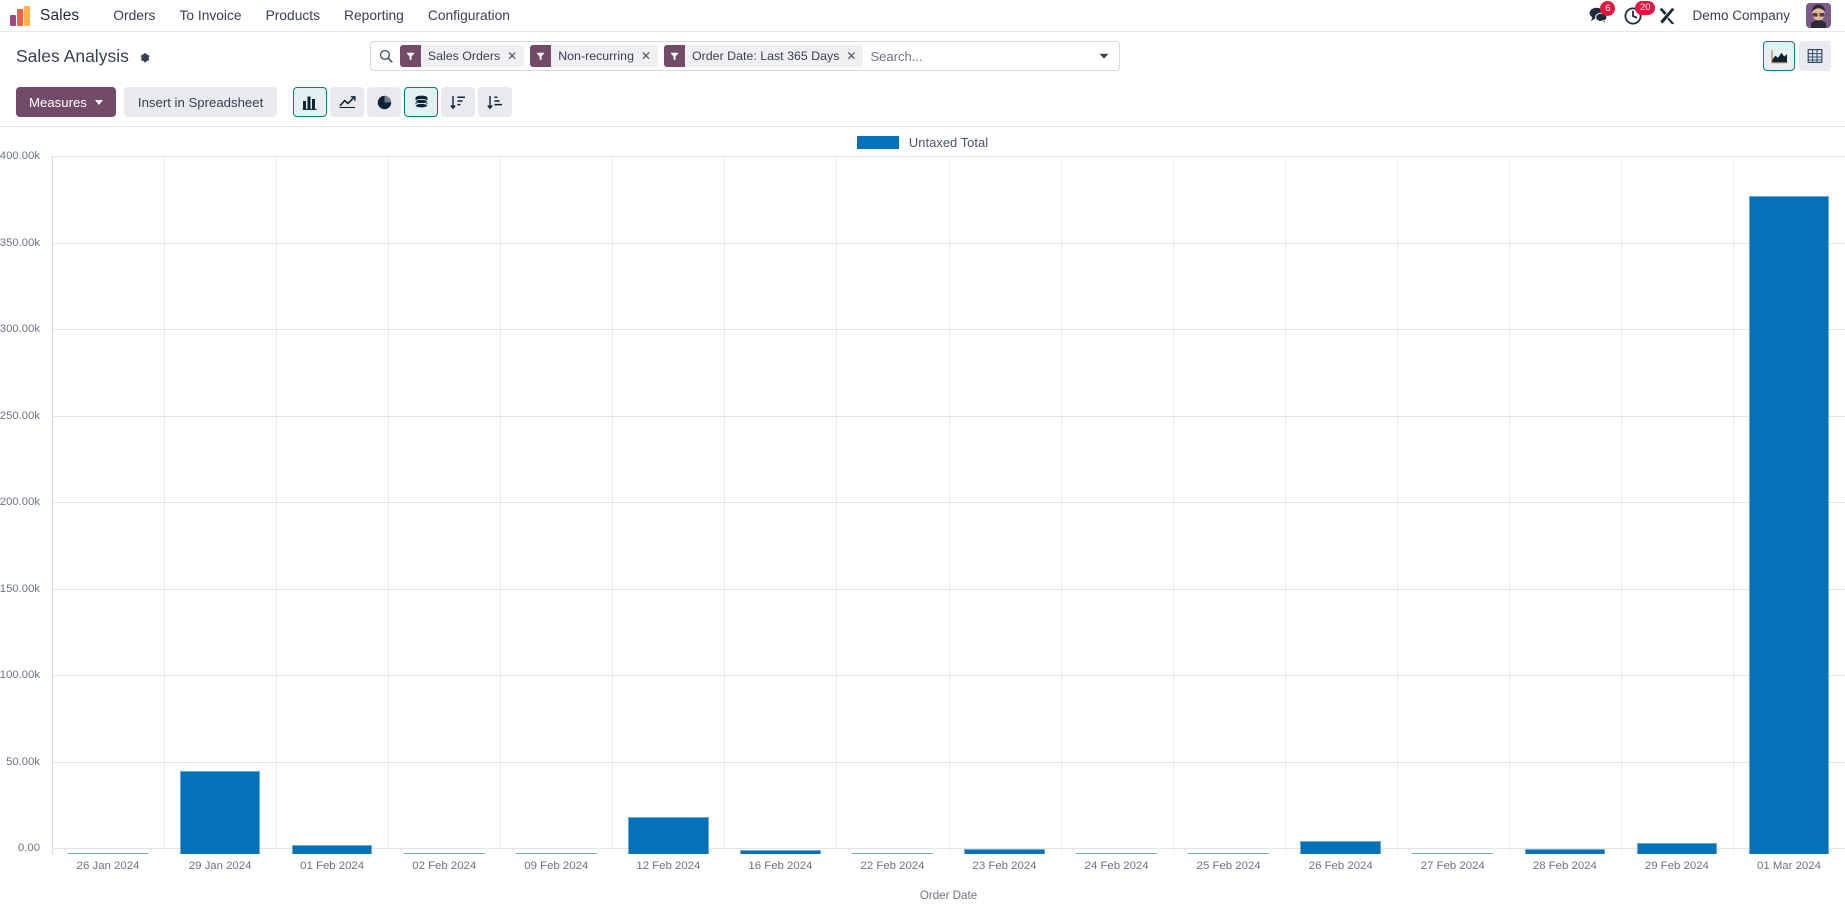 Image resolution: width=1845 pixels, height=923 pixels. I want to click on nav-item-to-invoice: To Invoice, so click(210, 15).